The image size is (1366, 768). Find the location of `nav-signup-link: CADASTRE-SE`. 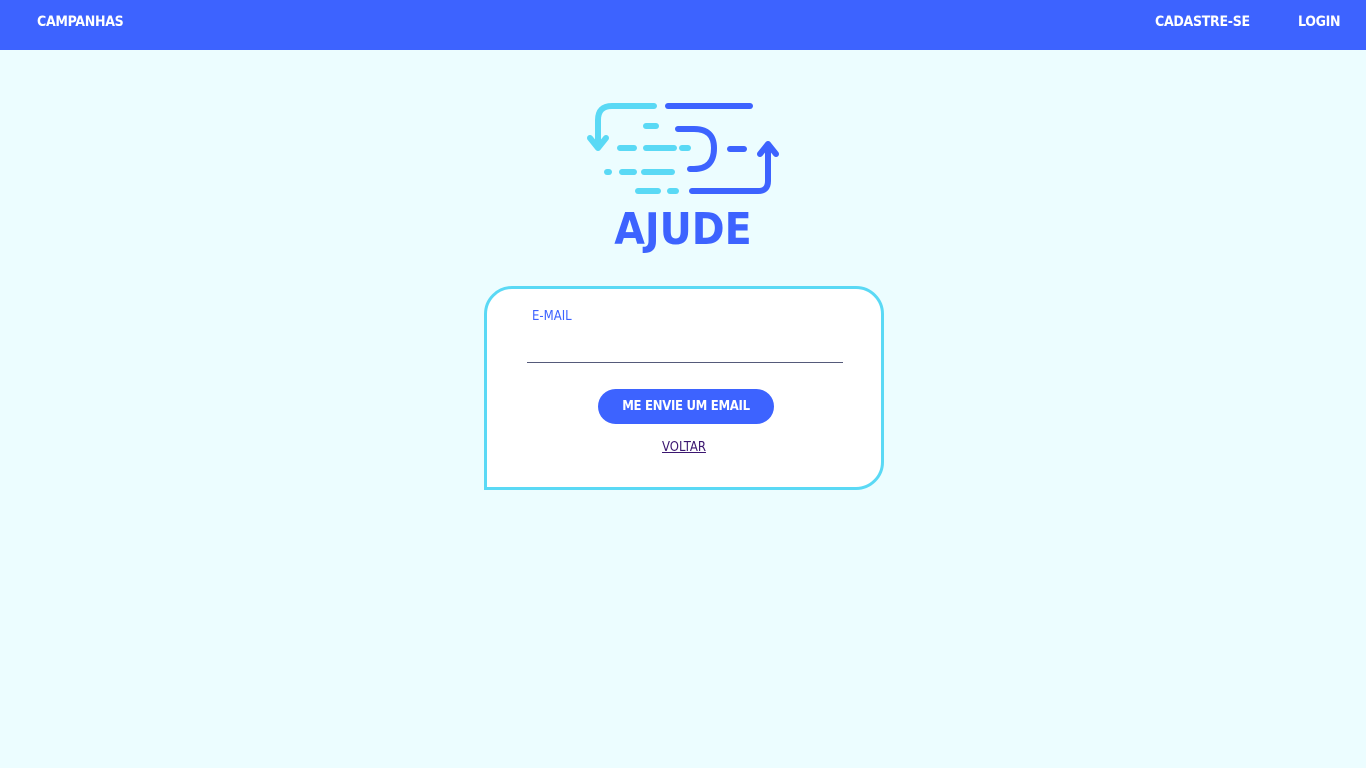

nav-signup-link: CADASTRE-SE is located at coordinates (1202, 22).